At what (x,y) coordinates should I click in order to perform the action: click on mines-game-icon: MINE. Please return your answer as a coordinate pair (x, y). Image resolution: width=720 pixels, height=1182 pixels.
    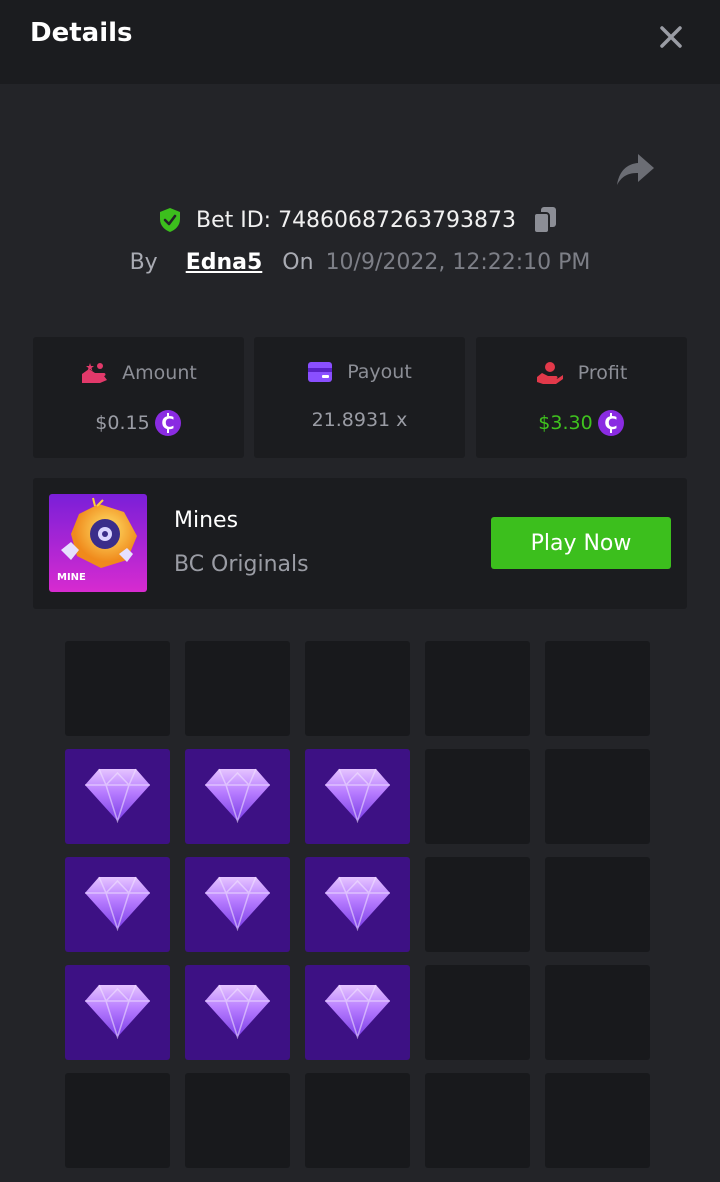
    Looking at the image, I should click on (98, 543).